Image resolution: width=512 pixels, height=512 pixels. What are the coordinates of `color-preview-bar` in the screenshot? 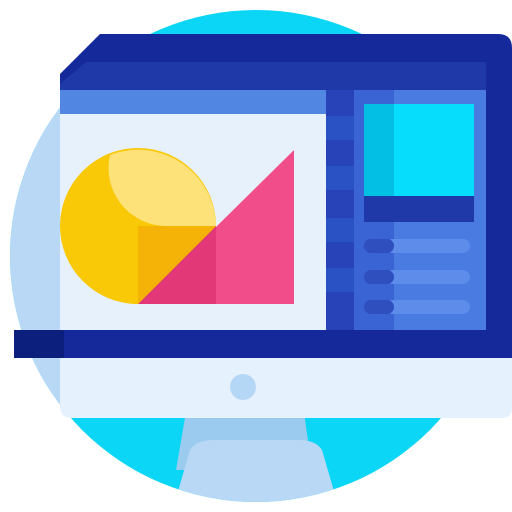 It's located at (419, 209).